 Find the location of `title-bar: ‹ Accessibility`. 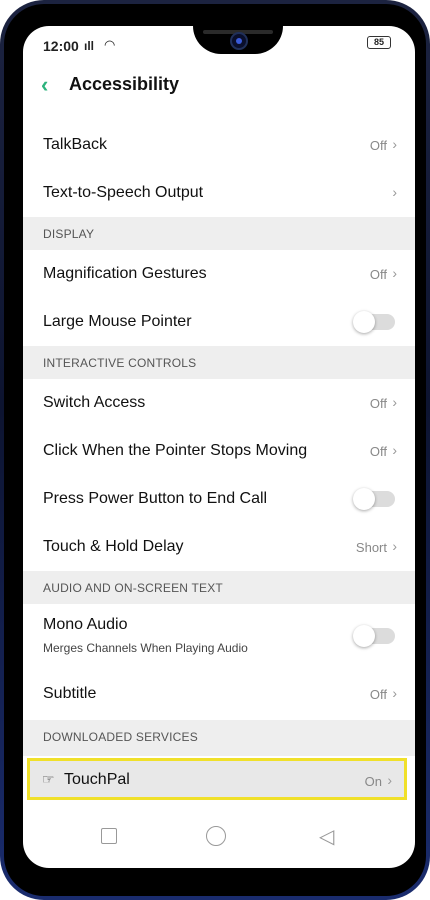

title-bar: ‹ Accessibility is located at coordinates (219, 86).